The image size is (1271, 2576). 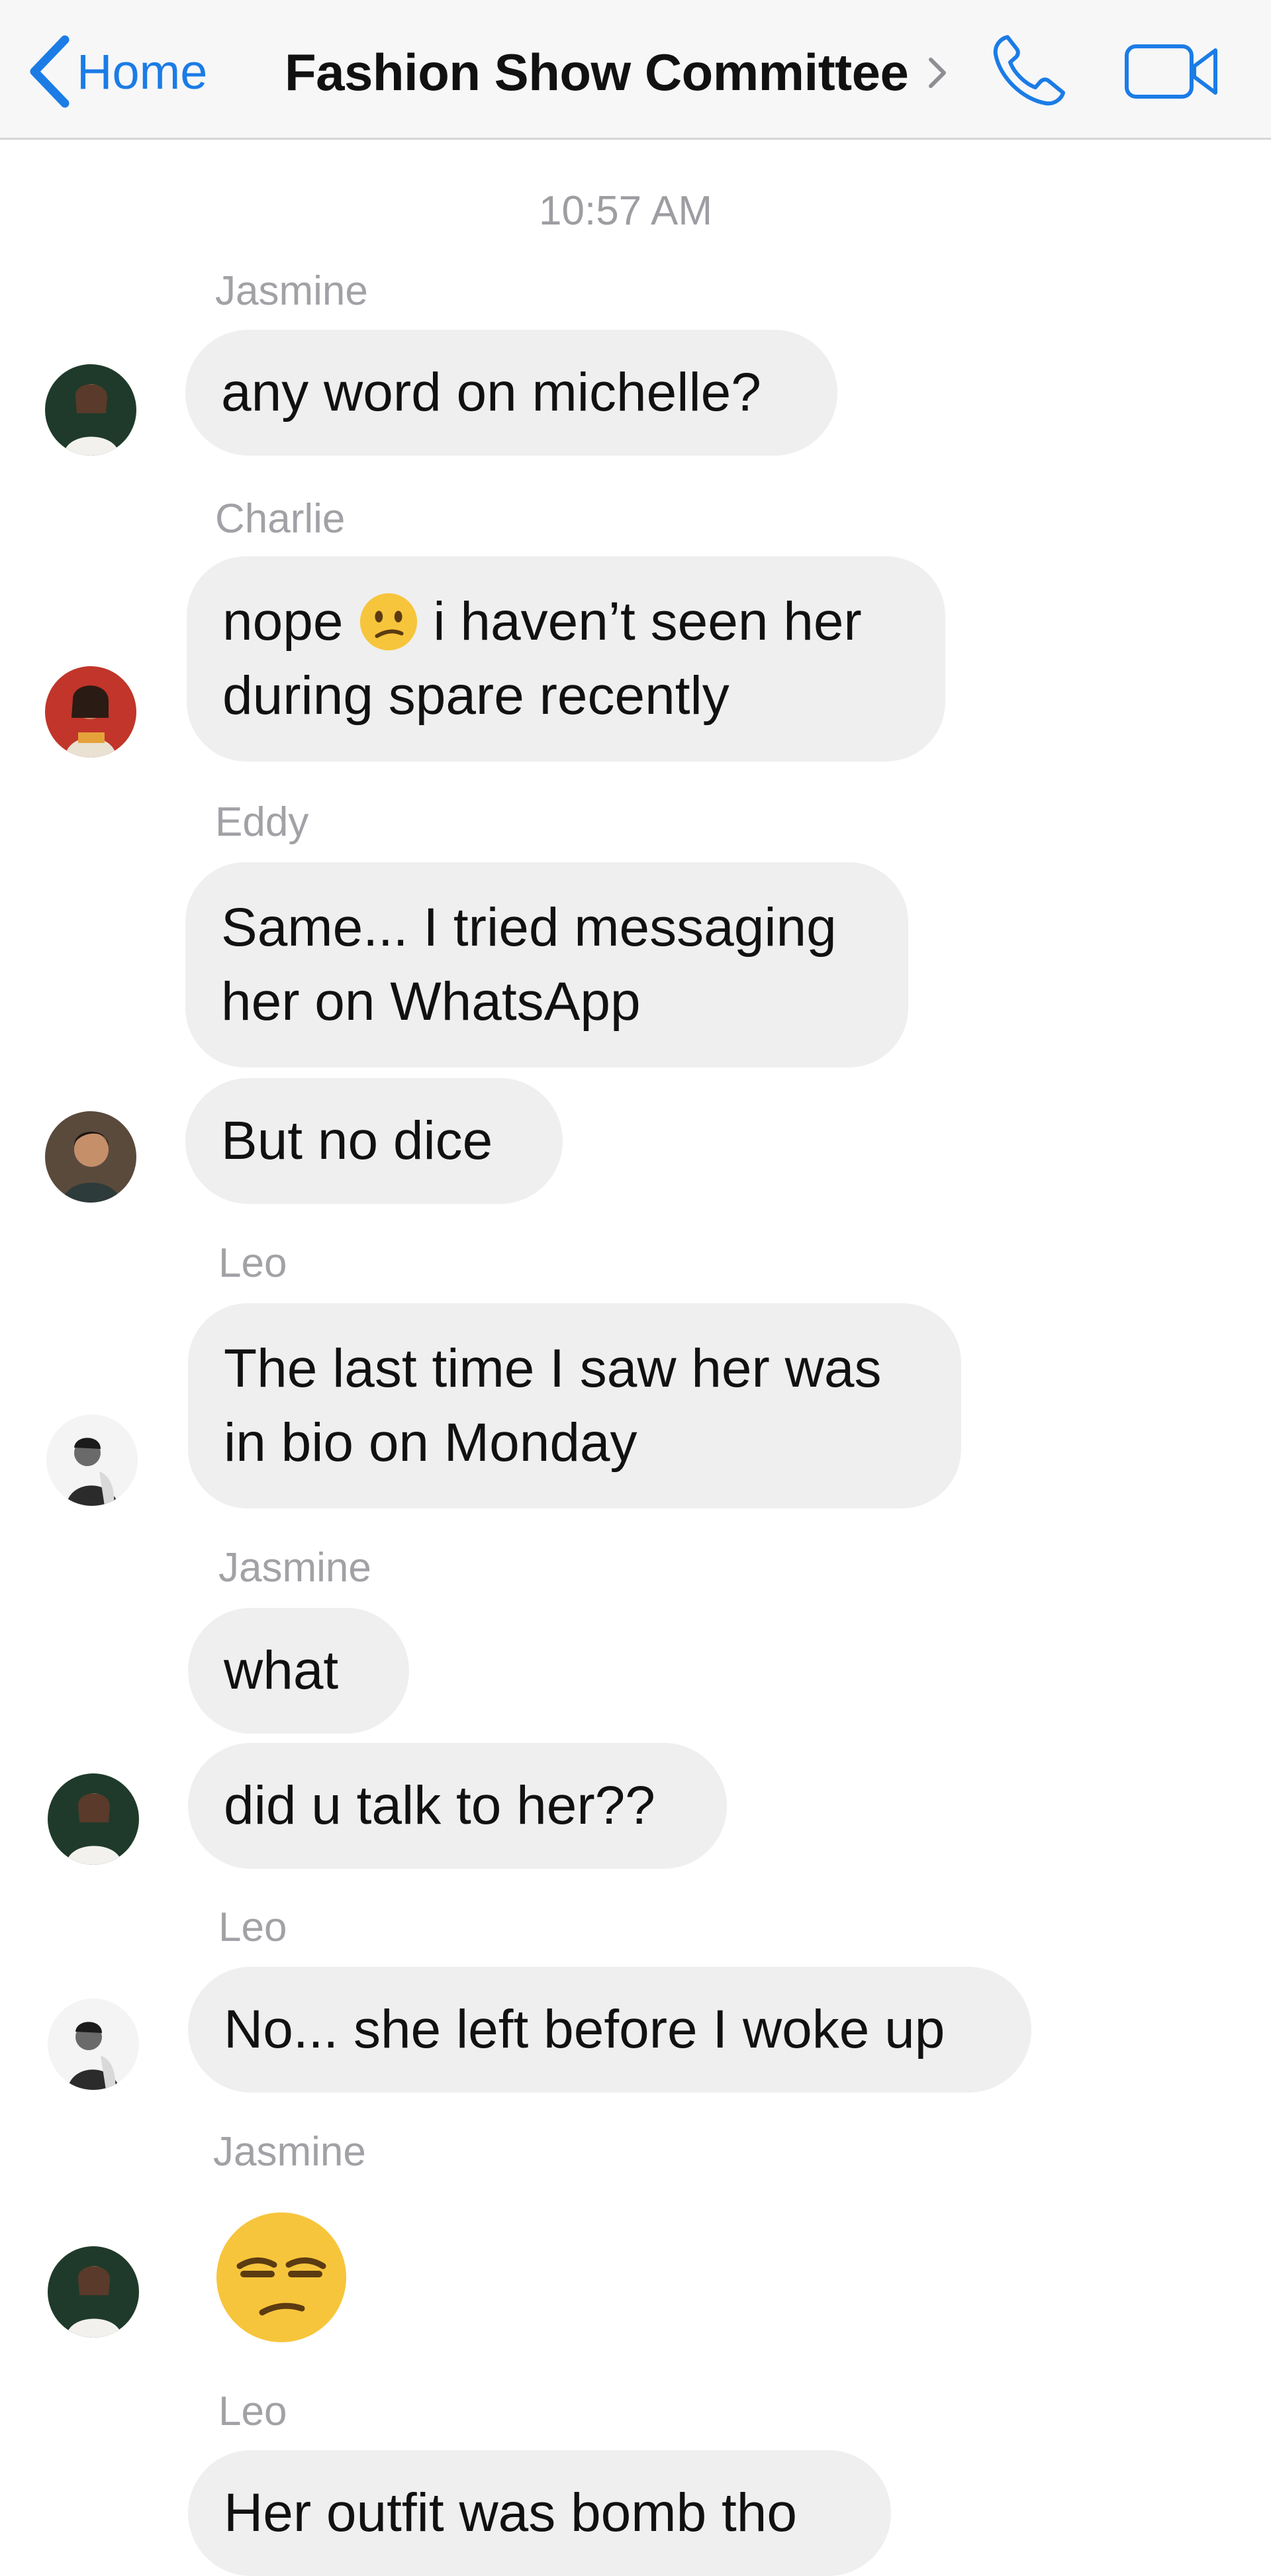 What do you see at coordinates (529, 927) in the screenshot?
I see `message-text: Same... I tried messaging` at bounding box center [529, 927].